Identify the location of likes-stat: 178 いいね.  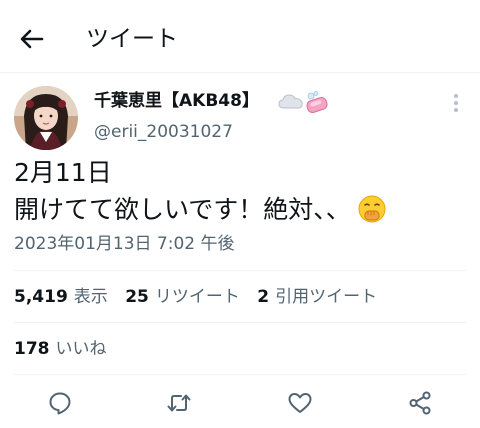
(60, 349).